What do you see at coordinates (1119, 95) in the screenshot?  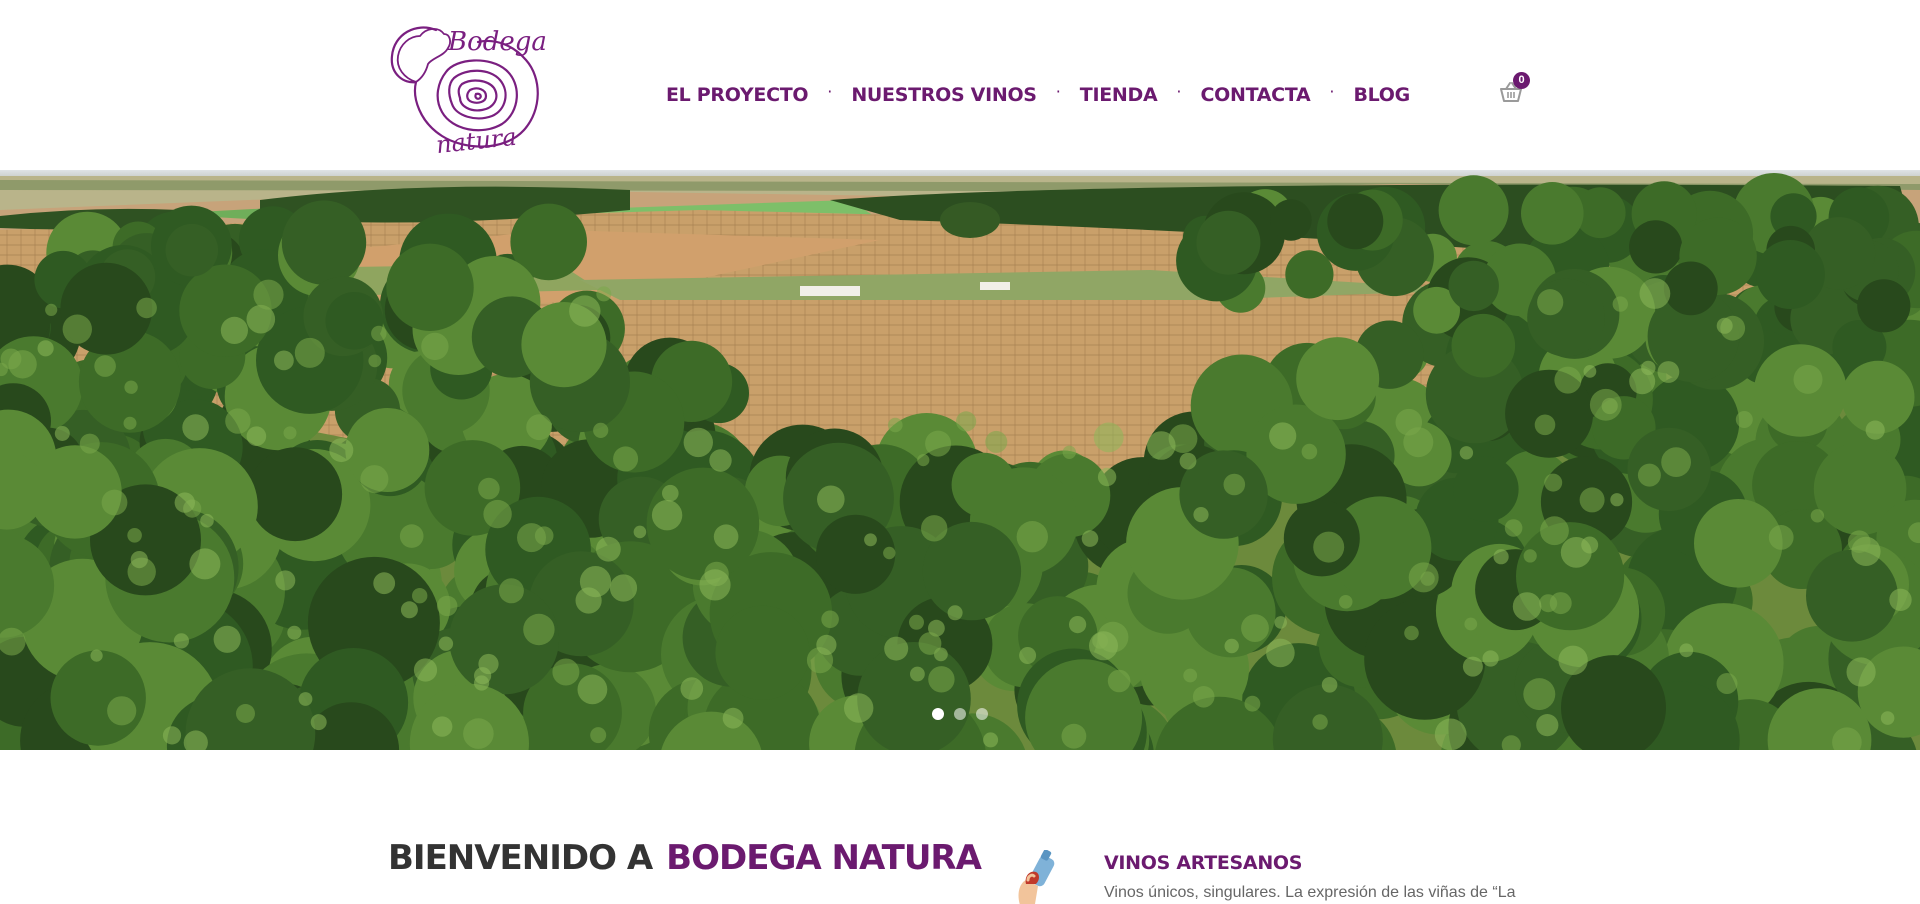 I see `nav-item-tienda: TIENDA` at bounding box center [1119, 95].